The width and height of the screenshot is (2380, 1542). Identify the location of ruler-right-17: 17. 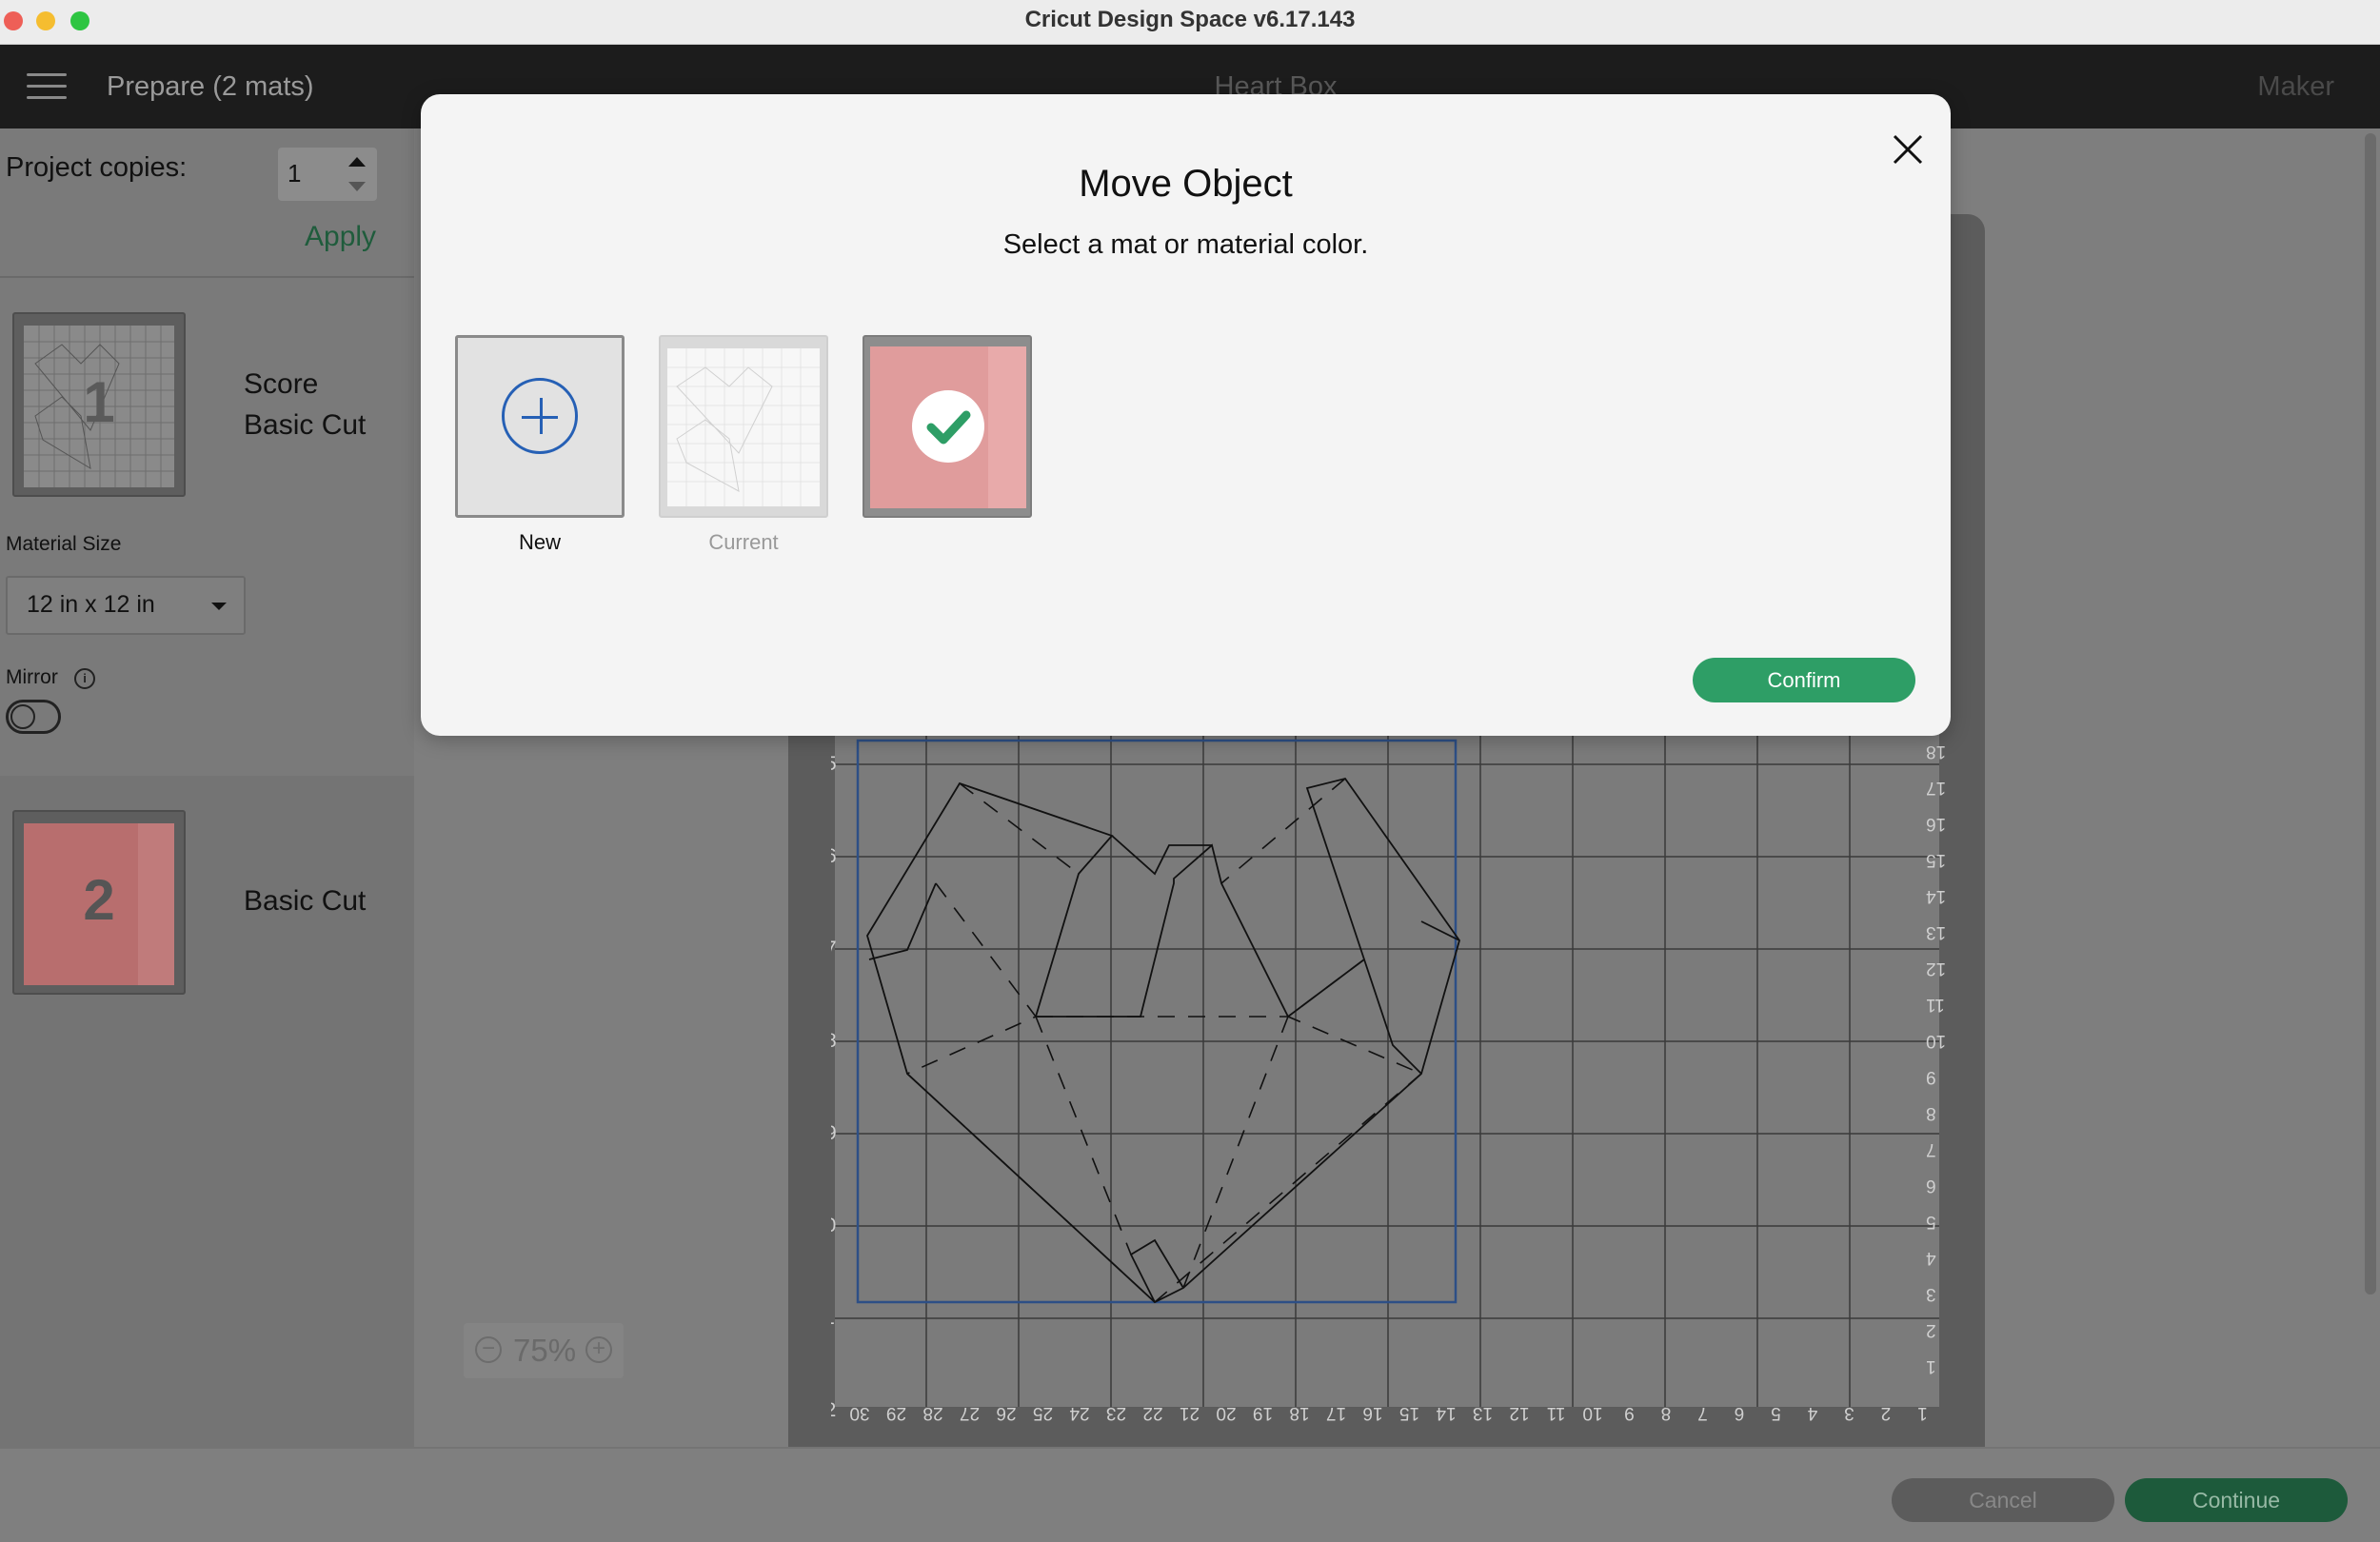
(1935, 788).